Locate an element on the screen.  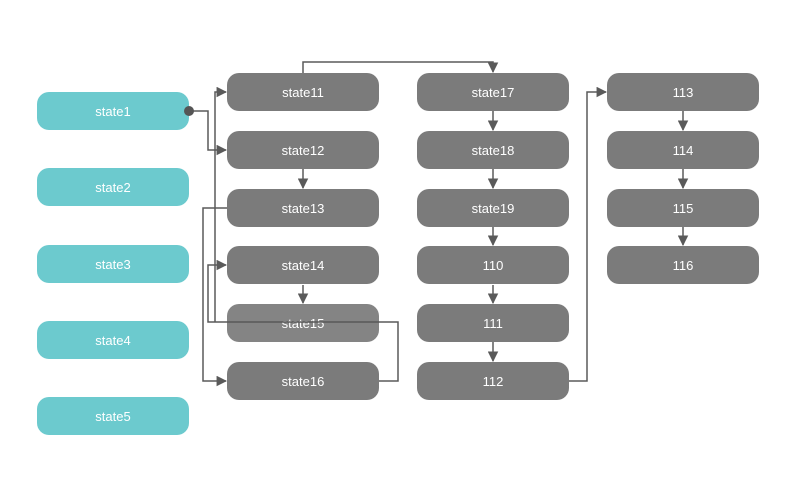
node-state3: state3 is located at coordinates (113, 264).